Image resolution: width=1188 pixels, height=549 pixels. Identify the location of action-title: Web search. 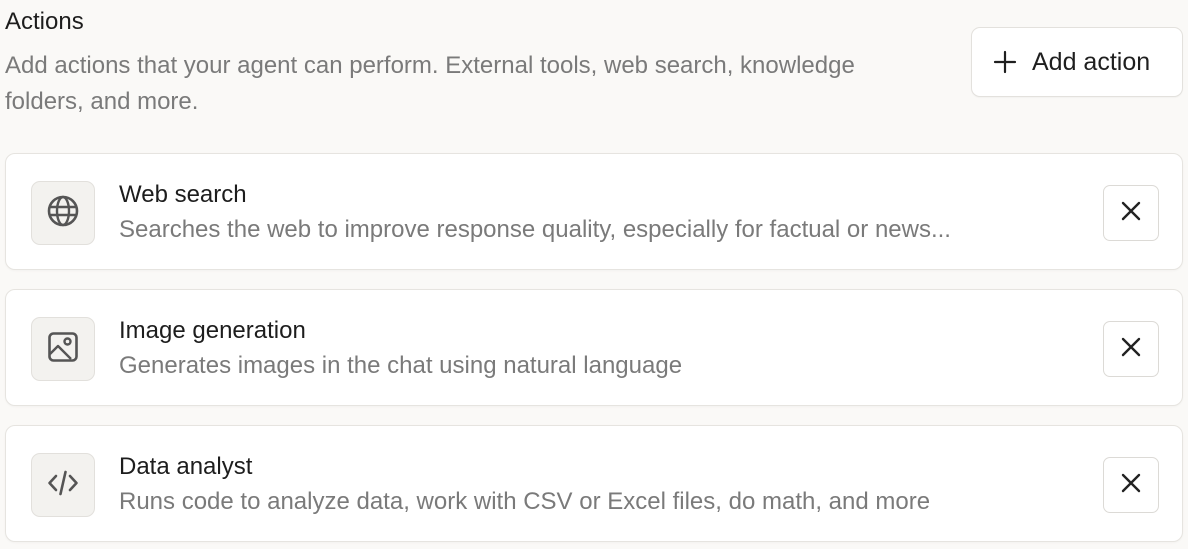
(183, 194).